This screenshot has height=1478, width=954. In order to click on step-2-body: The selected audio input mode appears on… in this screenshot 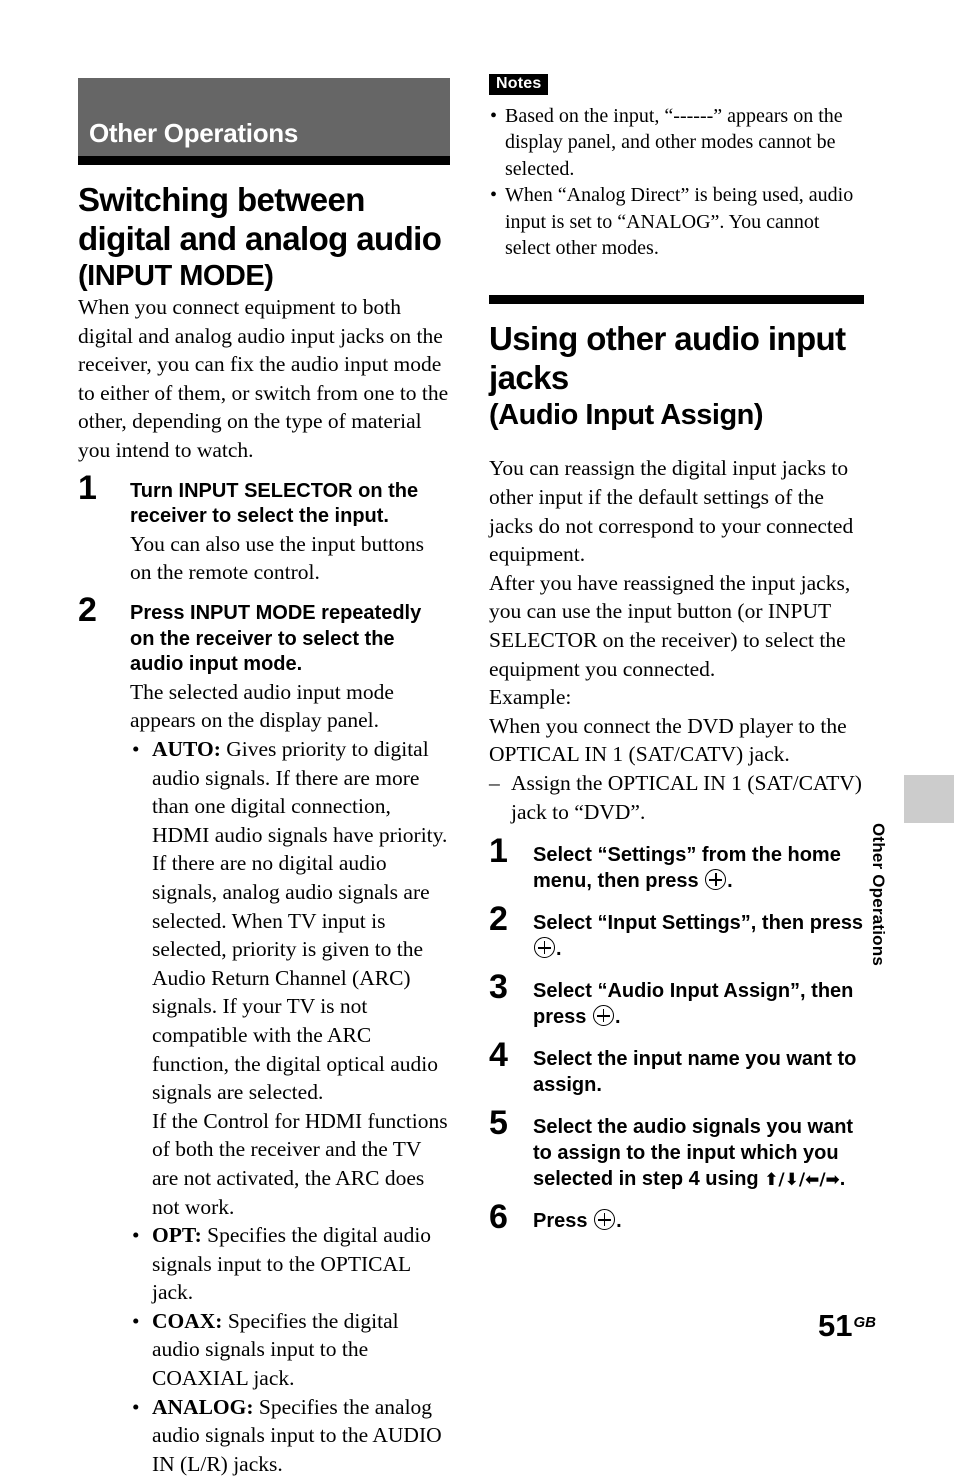, I will do `click(262, 706)`.